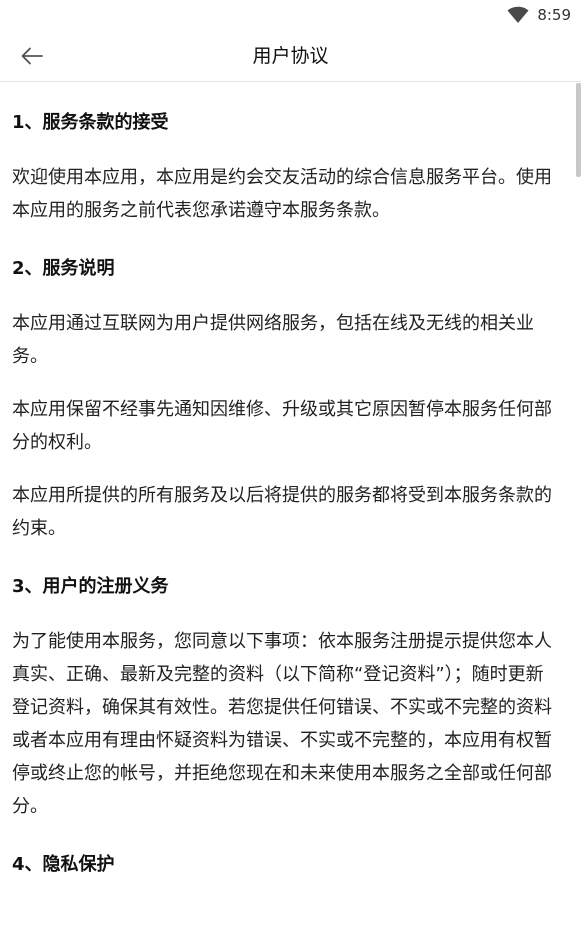 The height and width of the screenshot is (930, 581). I want to click on status-time: 8:59, so click(554, 15).